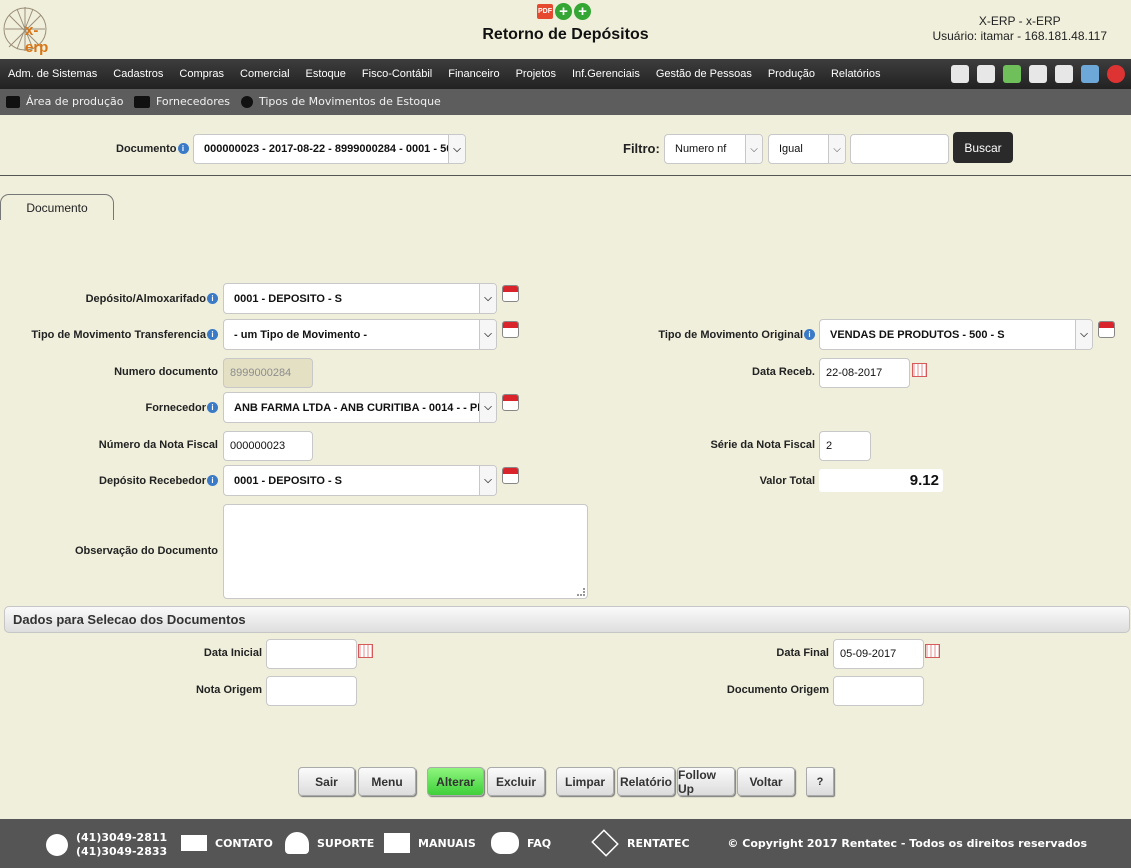 This screenshot has height=868, width=1131. I want to click on nota-fiscal-input: 000000023, so click(268, 446).